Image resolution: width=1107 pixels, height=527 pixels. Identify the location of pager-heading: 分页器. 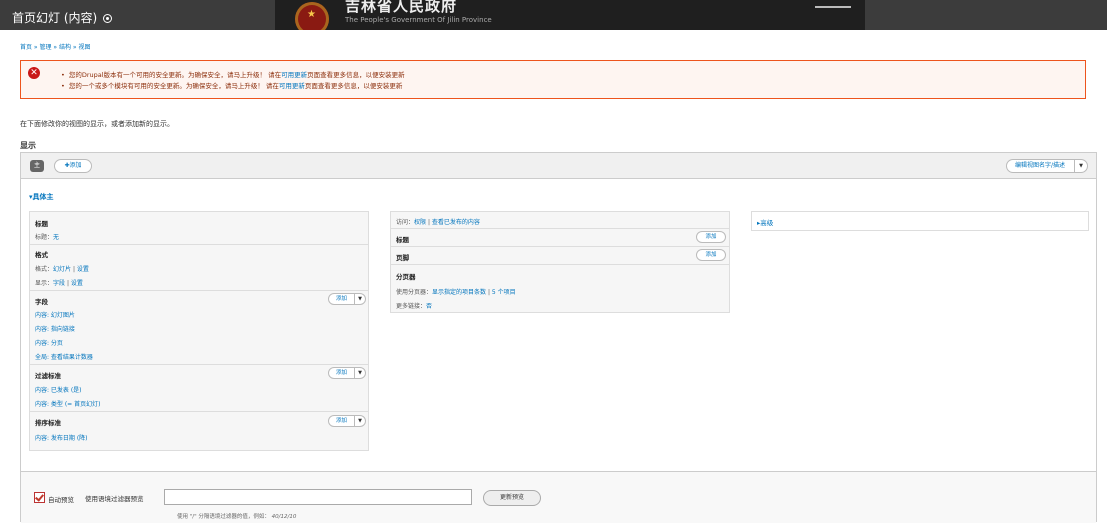
(406, 277).